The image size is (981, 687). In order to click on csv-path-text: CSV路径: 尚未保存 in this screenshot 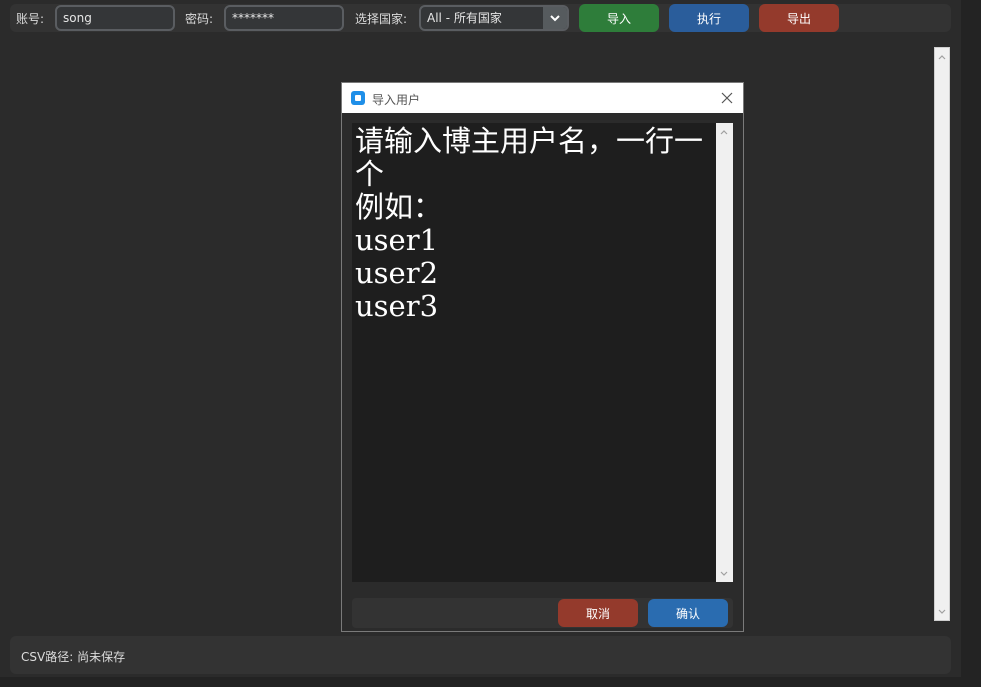, I will do `click(73, 657)`.